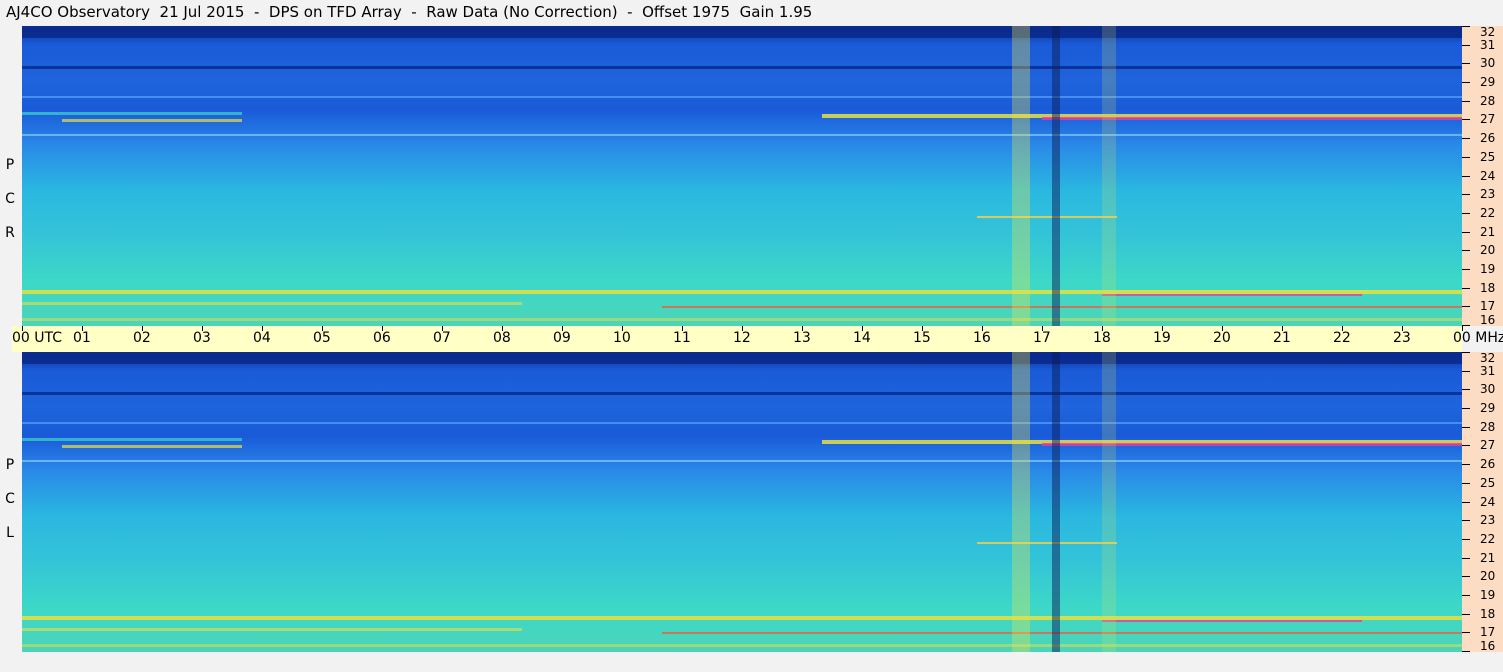  What do you see at coordinates (1488, 119) in the screenshot?
I see `rcp-freq-label: 27` at bounding box center [1488, 119].